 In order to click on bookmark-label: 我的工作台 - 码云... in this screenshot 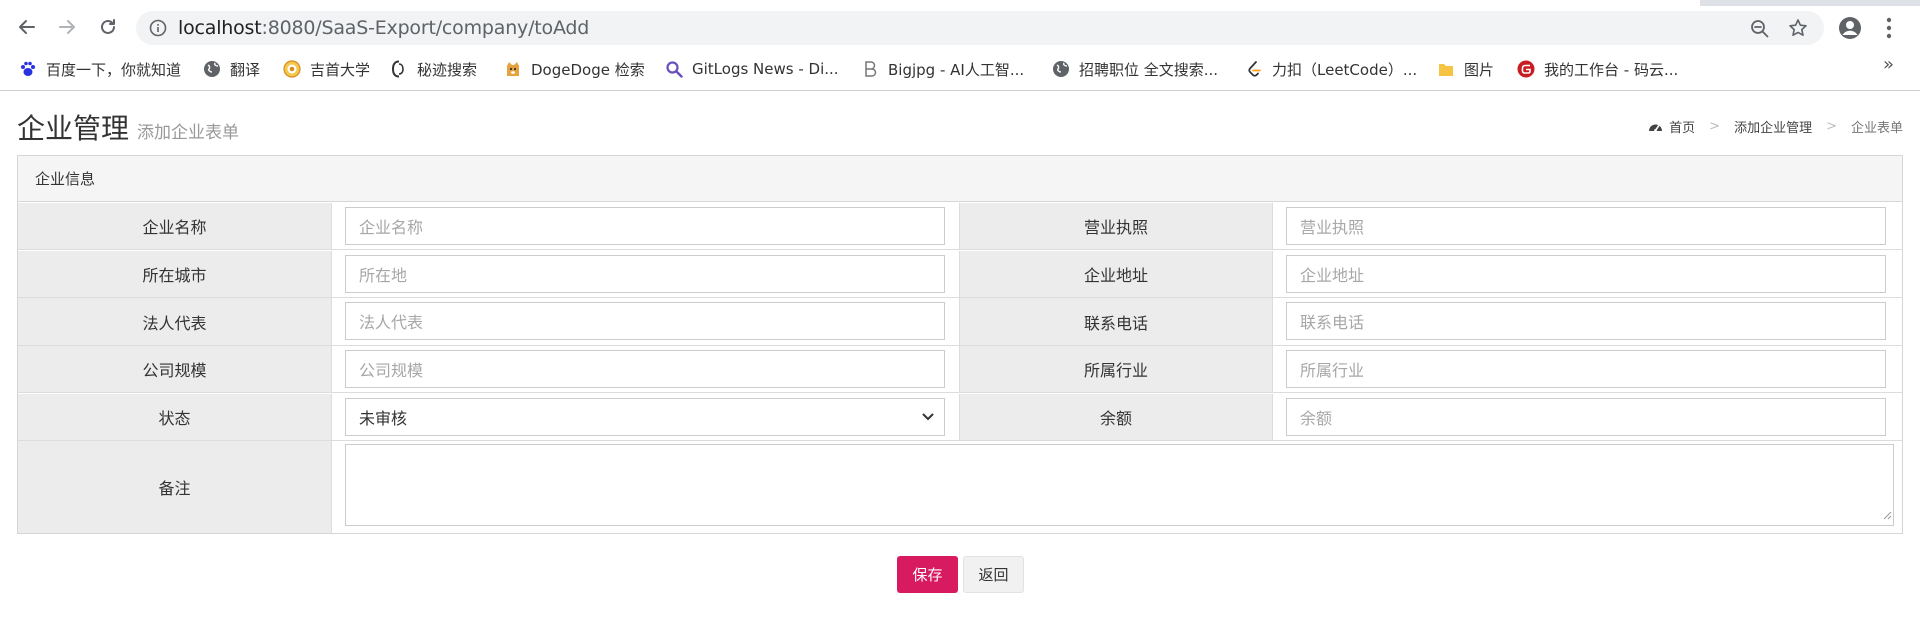, I will do `click(1611, 69)`.